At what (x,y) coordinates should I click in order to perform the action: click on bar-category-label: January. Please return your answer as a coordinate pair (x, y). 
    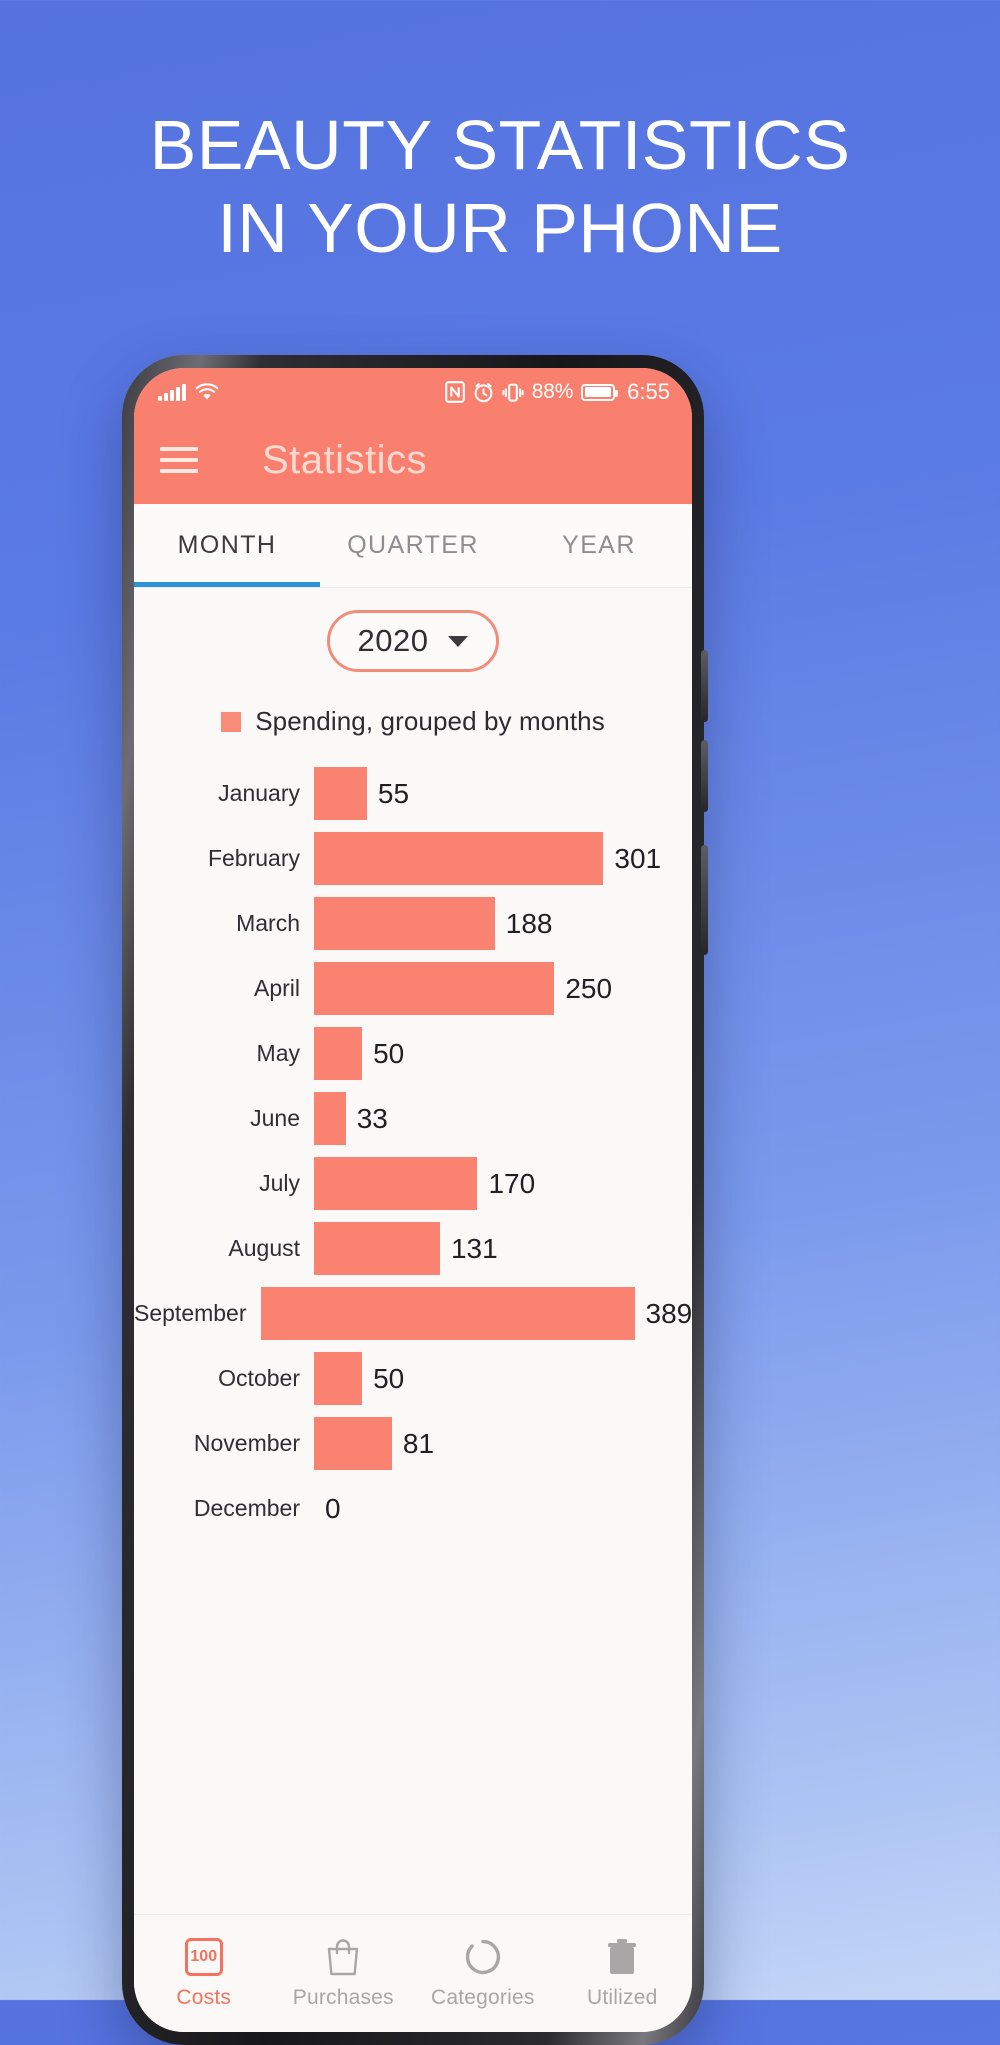
    Looking at the image, I should click on (259, 793).